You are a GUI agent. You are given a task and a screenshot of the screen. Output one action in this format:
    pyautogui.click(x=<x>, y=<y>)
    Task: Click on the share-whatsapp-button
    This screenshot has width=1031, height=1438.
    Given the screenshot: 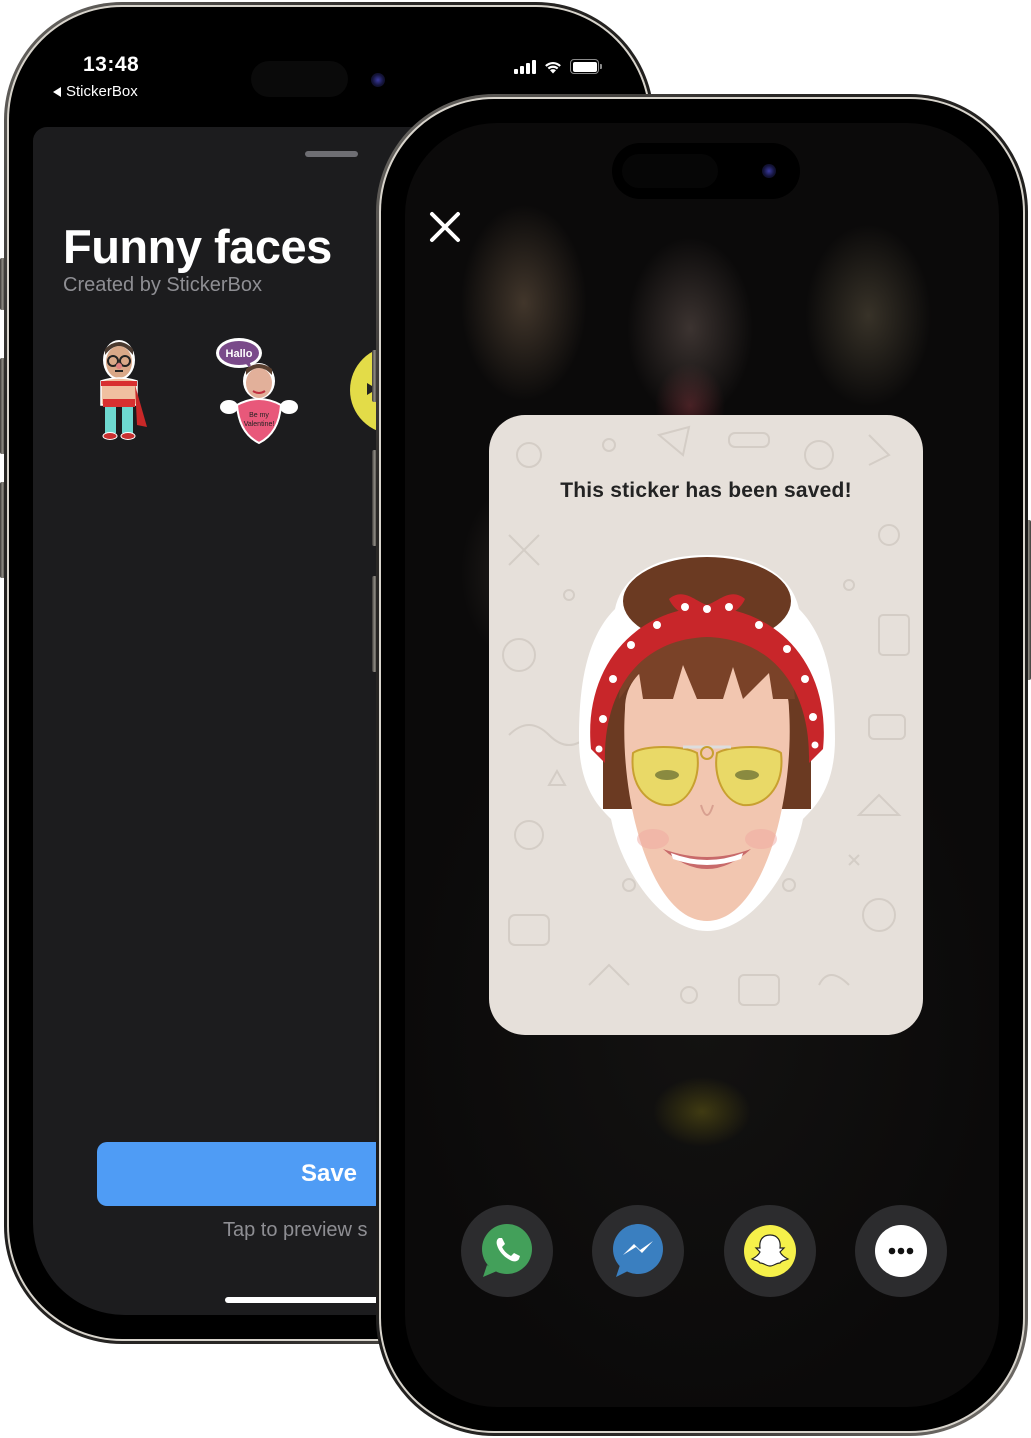 What is the action you would take?
    pyautogui.click(x=507, y=1251)
    